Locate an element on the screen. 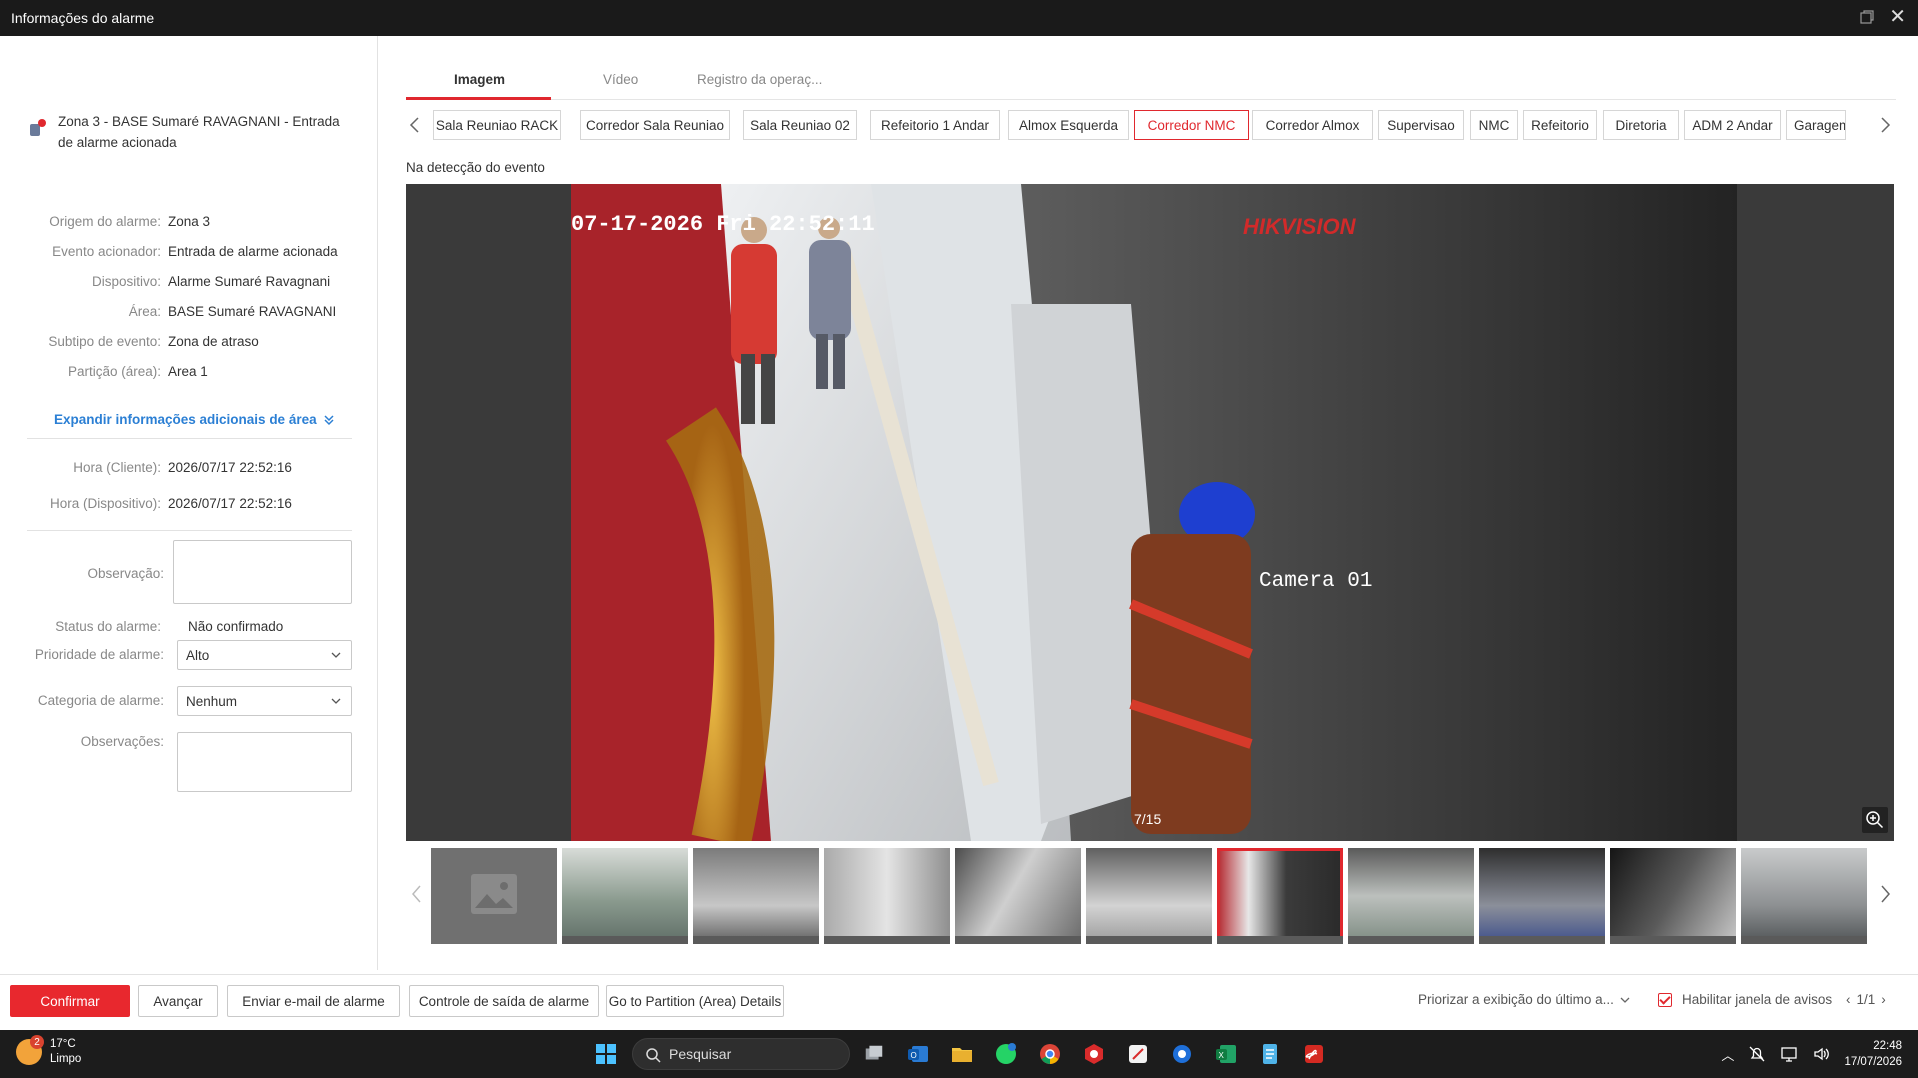 The image size is (1918, 1078). pager-text: 1/1 is located at coordinates (1866, 999).